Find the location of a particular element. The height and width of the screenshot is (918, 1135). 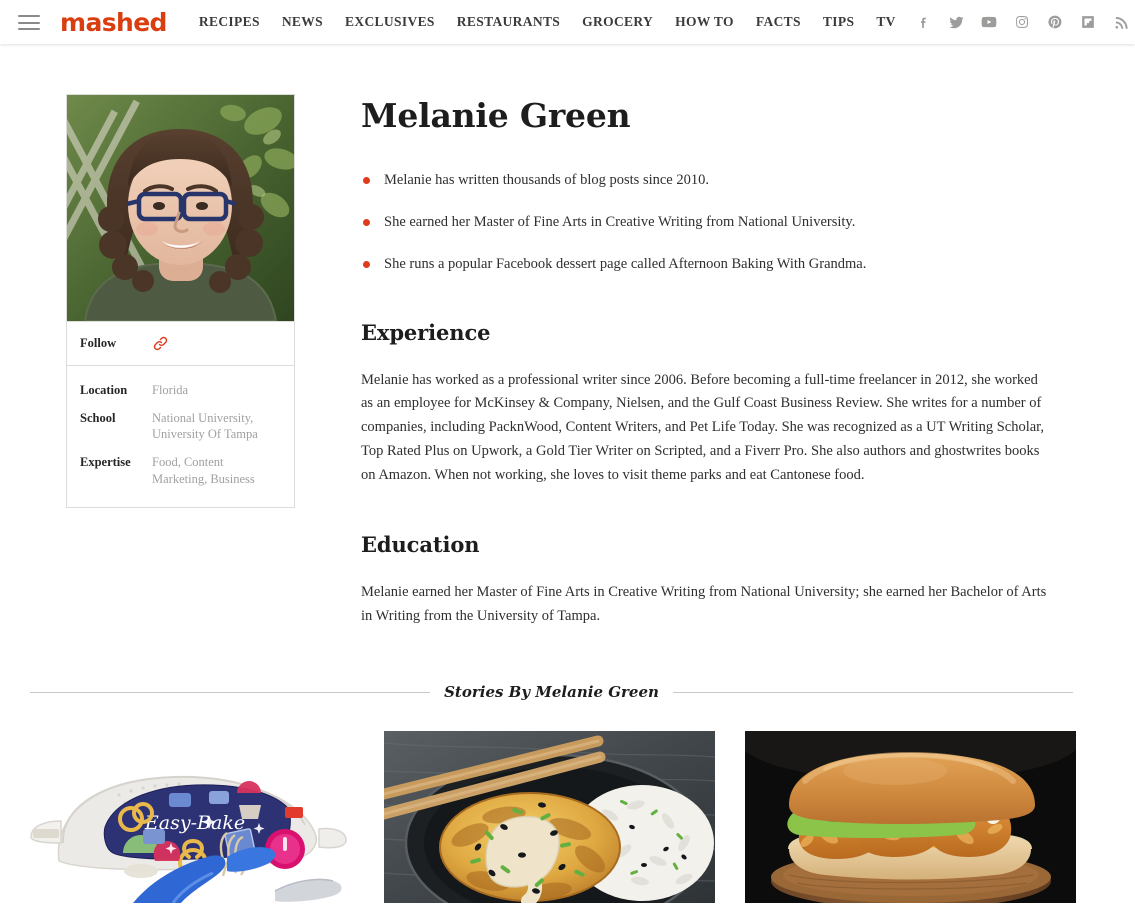

instagram-icon is located at coordinates (1022, 22).